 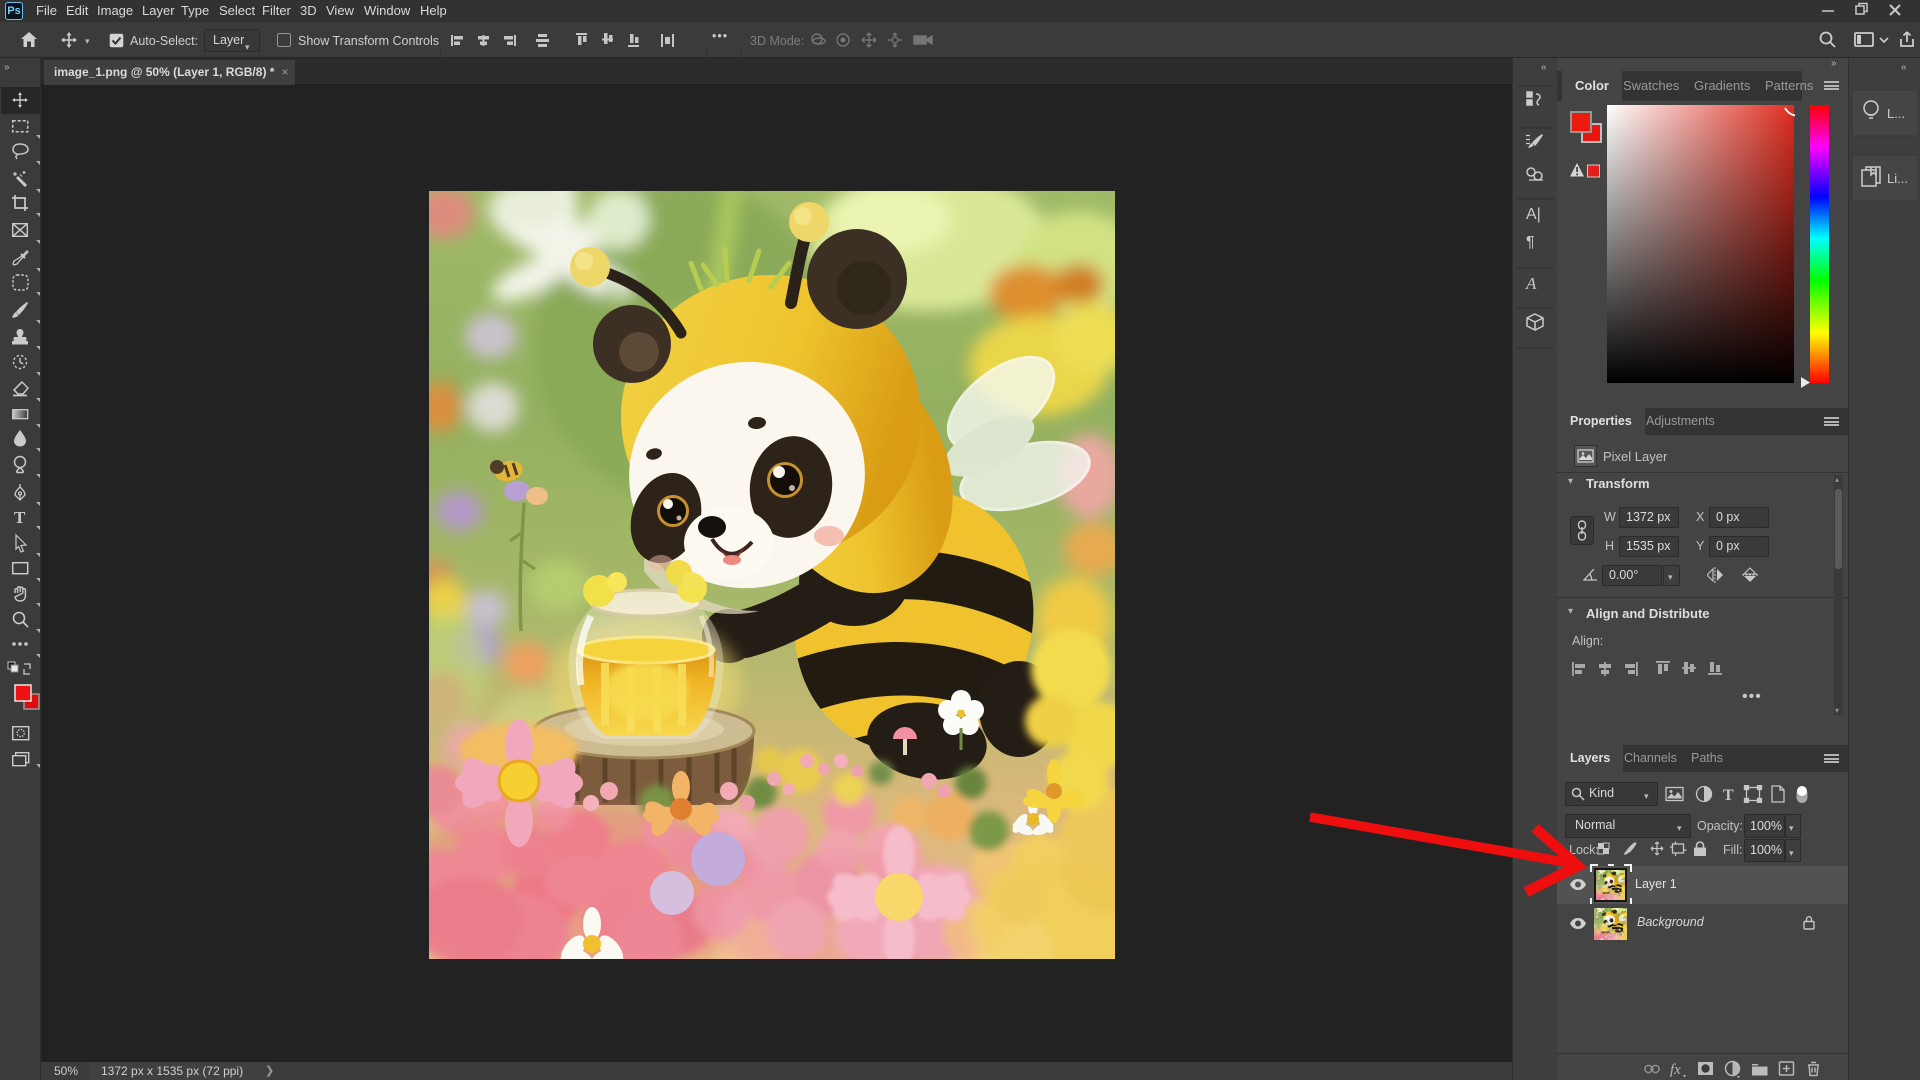 I want to click on svg-text: A|, so click(x=1533, y=214).